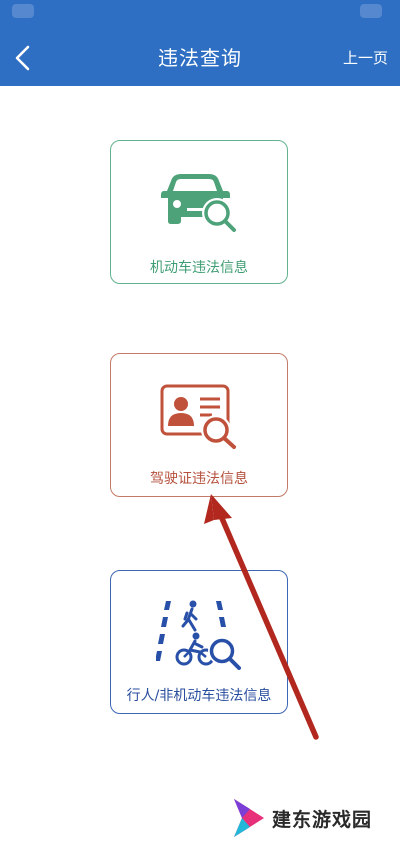  I want to click on status-bar, so click(200, 15).